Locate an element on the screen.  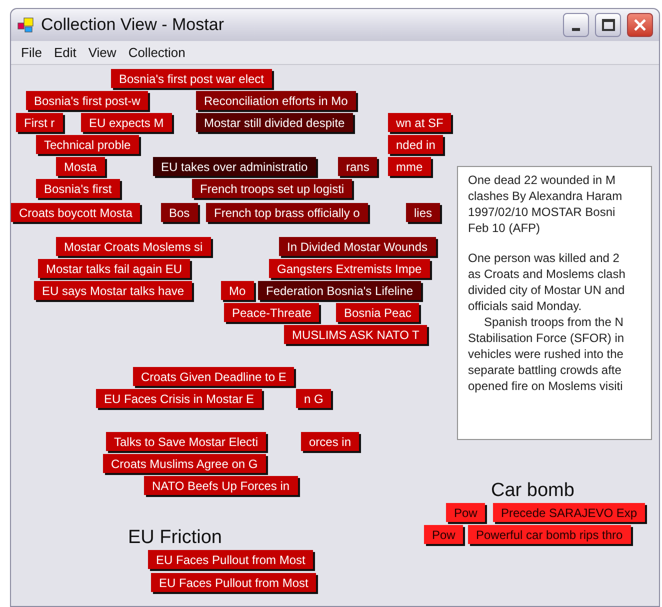
note-card: French top brass officially o is located at coordinates (287, 212).